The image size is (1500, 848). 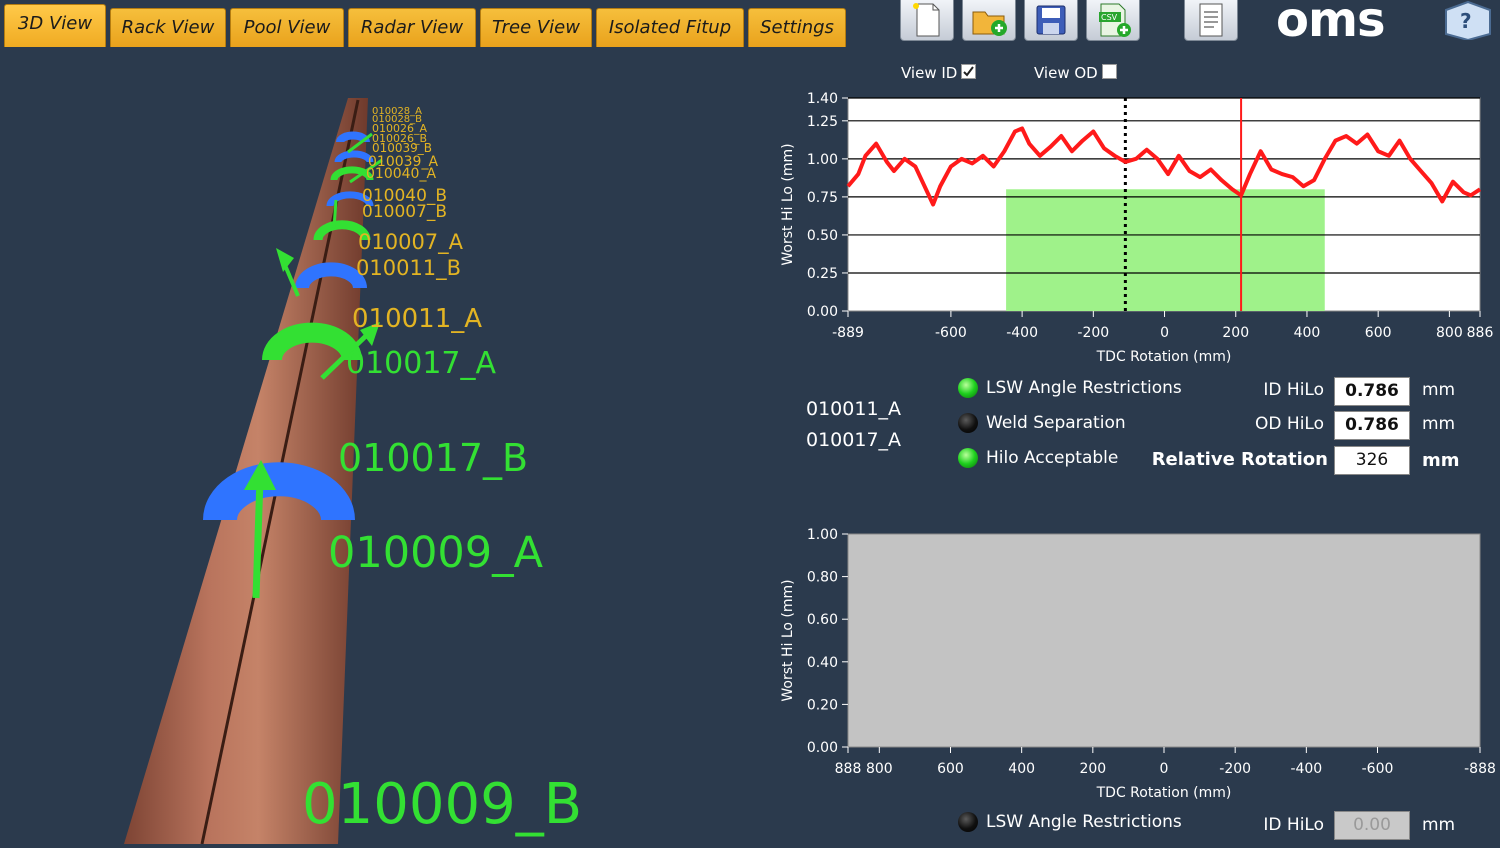 What do you see at coordinates (822, 620) in the screenshot?
I see `y-tick-label: 0.60` at bounding box center [822, 620].